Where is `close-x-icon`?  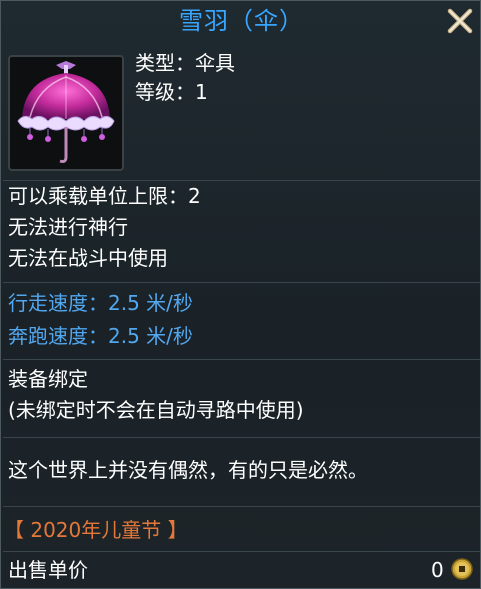
close-x-icon is located at coordinates (460, 21).